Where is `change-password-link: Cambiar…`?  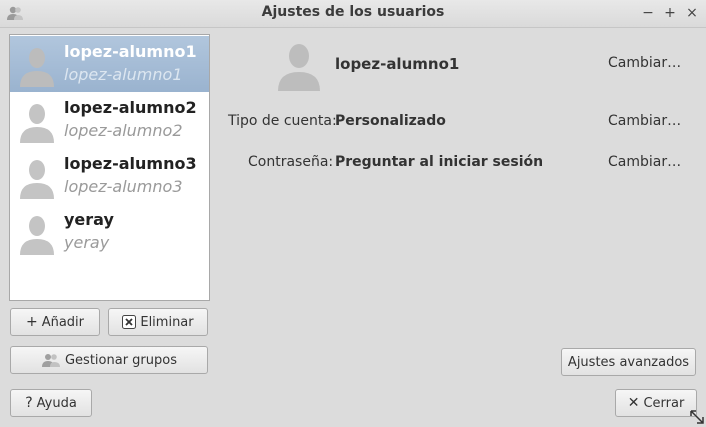
change-password-link: Cambiar… is located at coordinates (644, 162).